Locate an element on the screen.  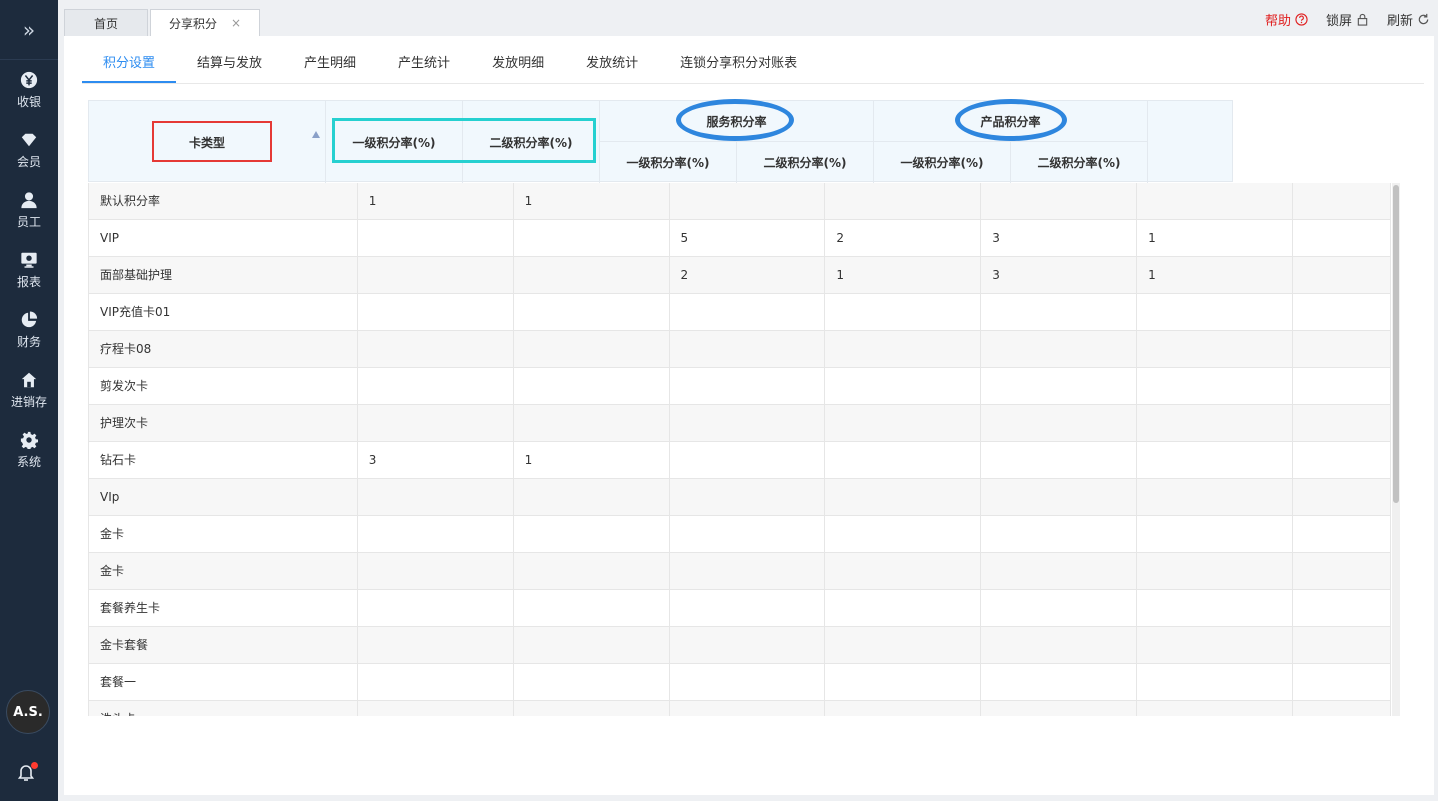
subtab-issue-detail: 发放明细 is located at coordinates (518, 65).